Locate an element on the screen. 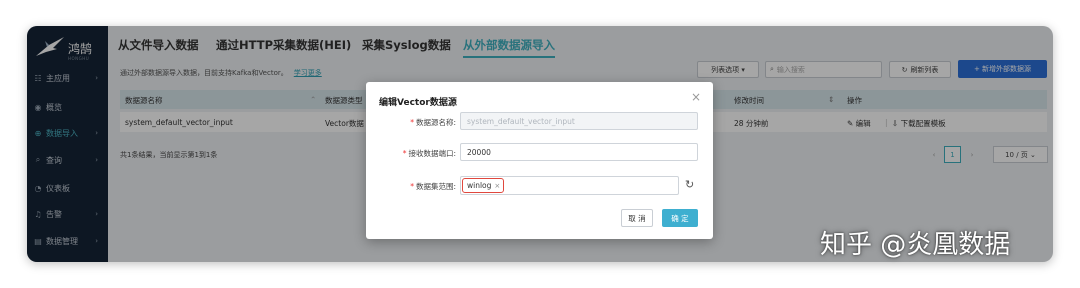 Image resolution: width=1080 pixels, height=288 pixels. dialog-title: 编辑Vector数据源 is located at coordinates (418, 103).